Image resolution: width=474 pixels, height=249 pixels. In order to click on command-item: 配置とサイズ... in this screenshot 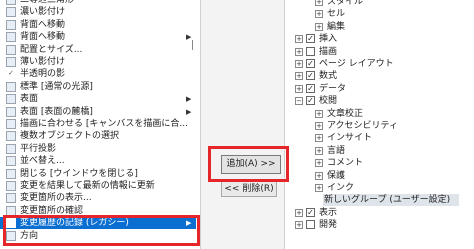, I will do `click(98, 50)`.